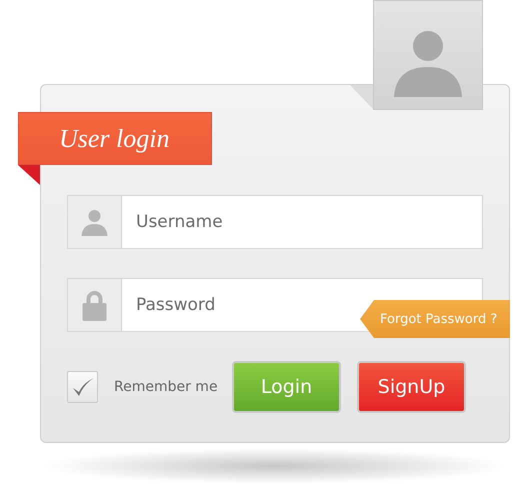  Describe the element at coordinates (435, 319) in the screenshot. I see `forgot-password-tooltip: Forgot Password ?` at that location.